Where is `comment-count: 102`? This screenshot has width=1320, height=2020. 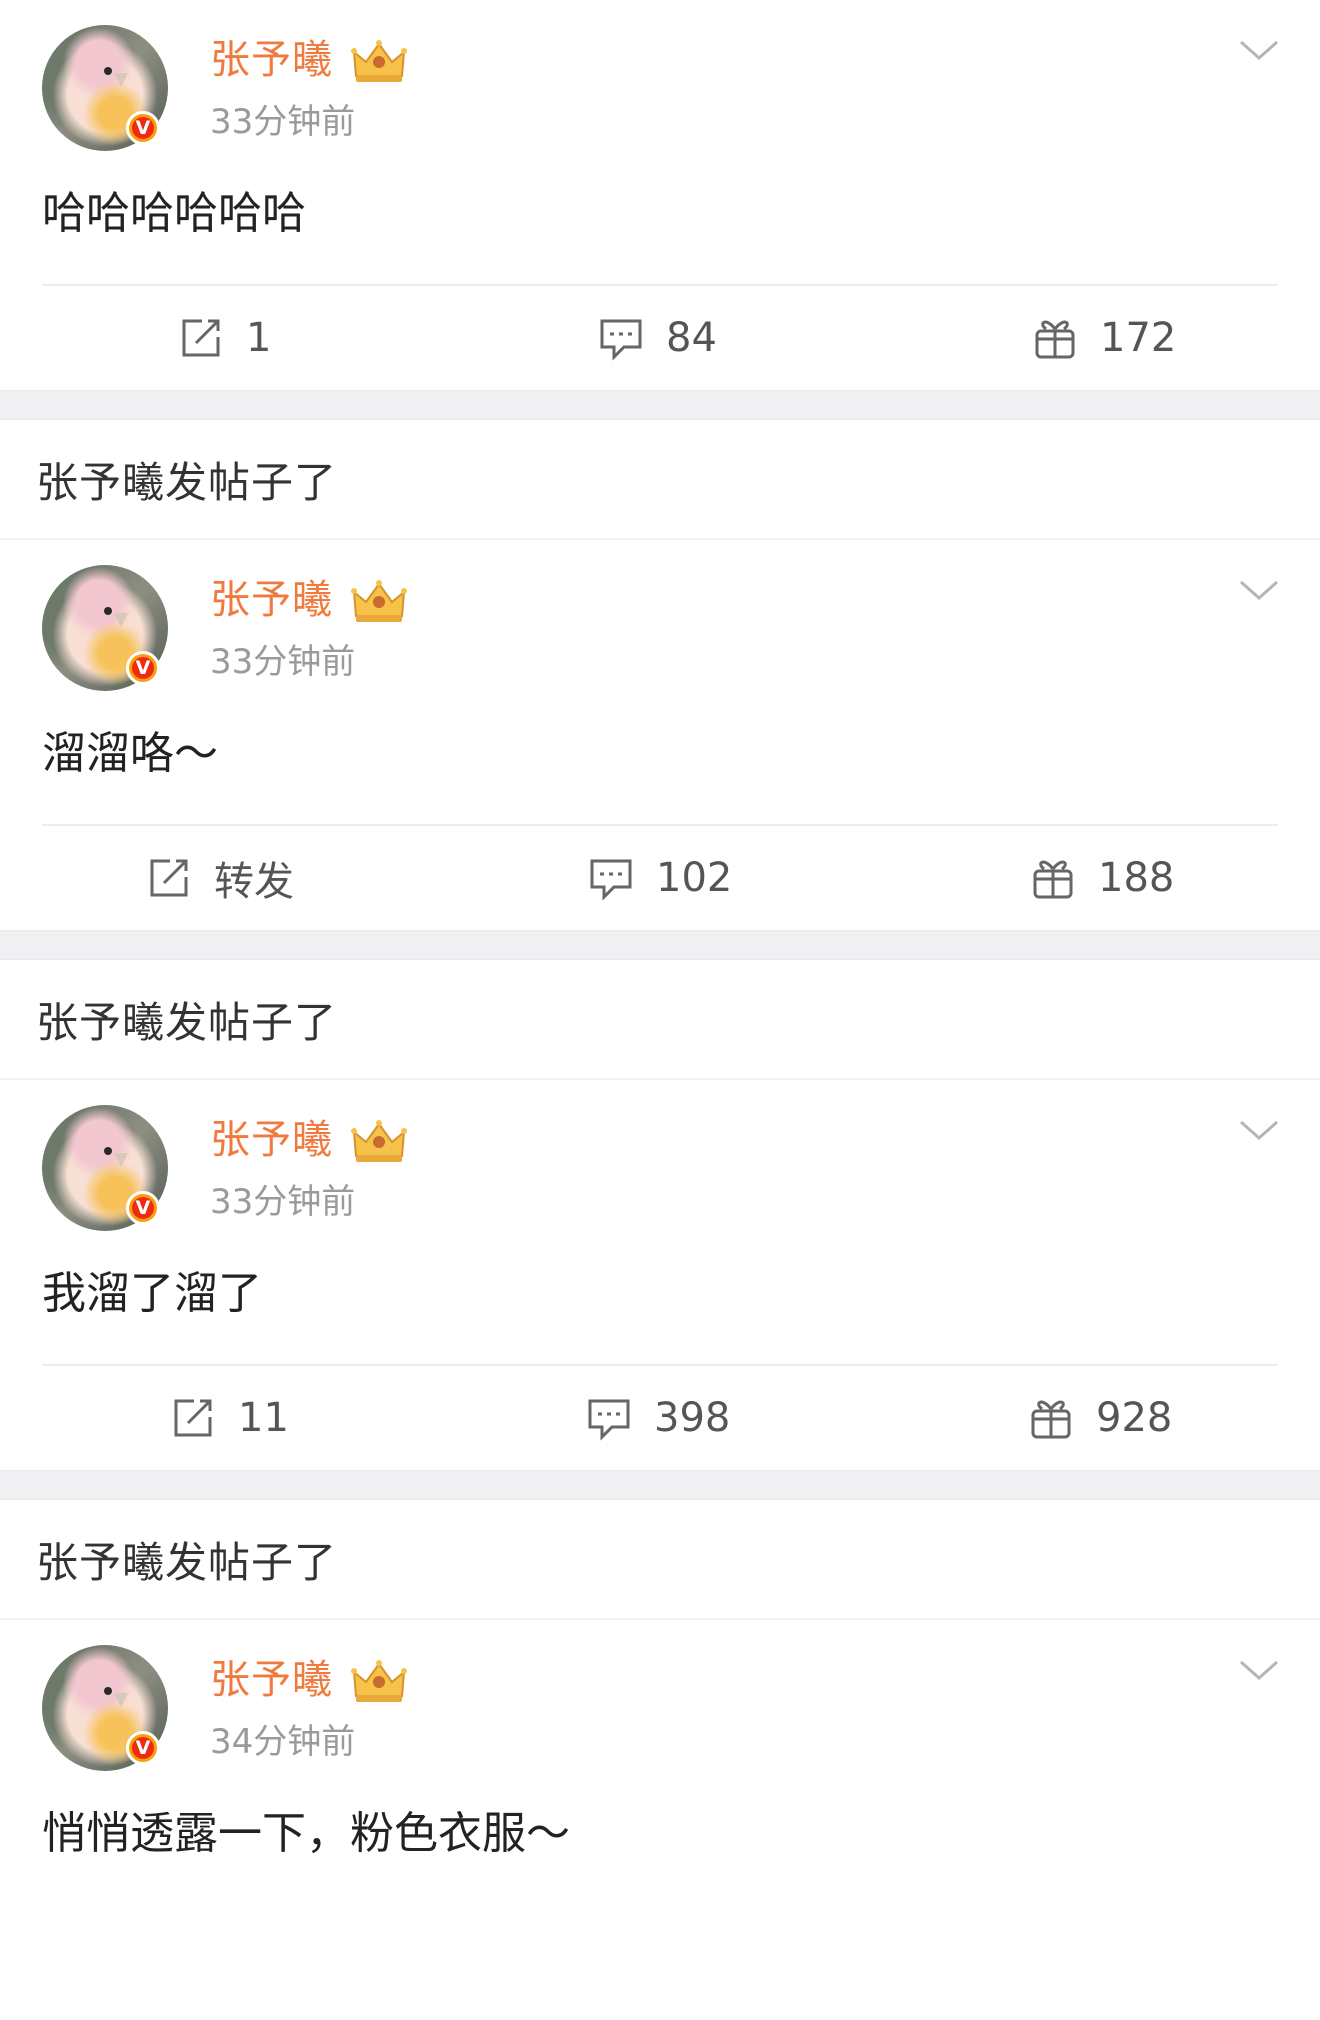
comment-count: 102 is located at coordinates (694, 878).